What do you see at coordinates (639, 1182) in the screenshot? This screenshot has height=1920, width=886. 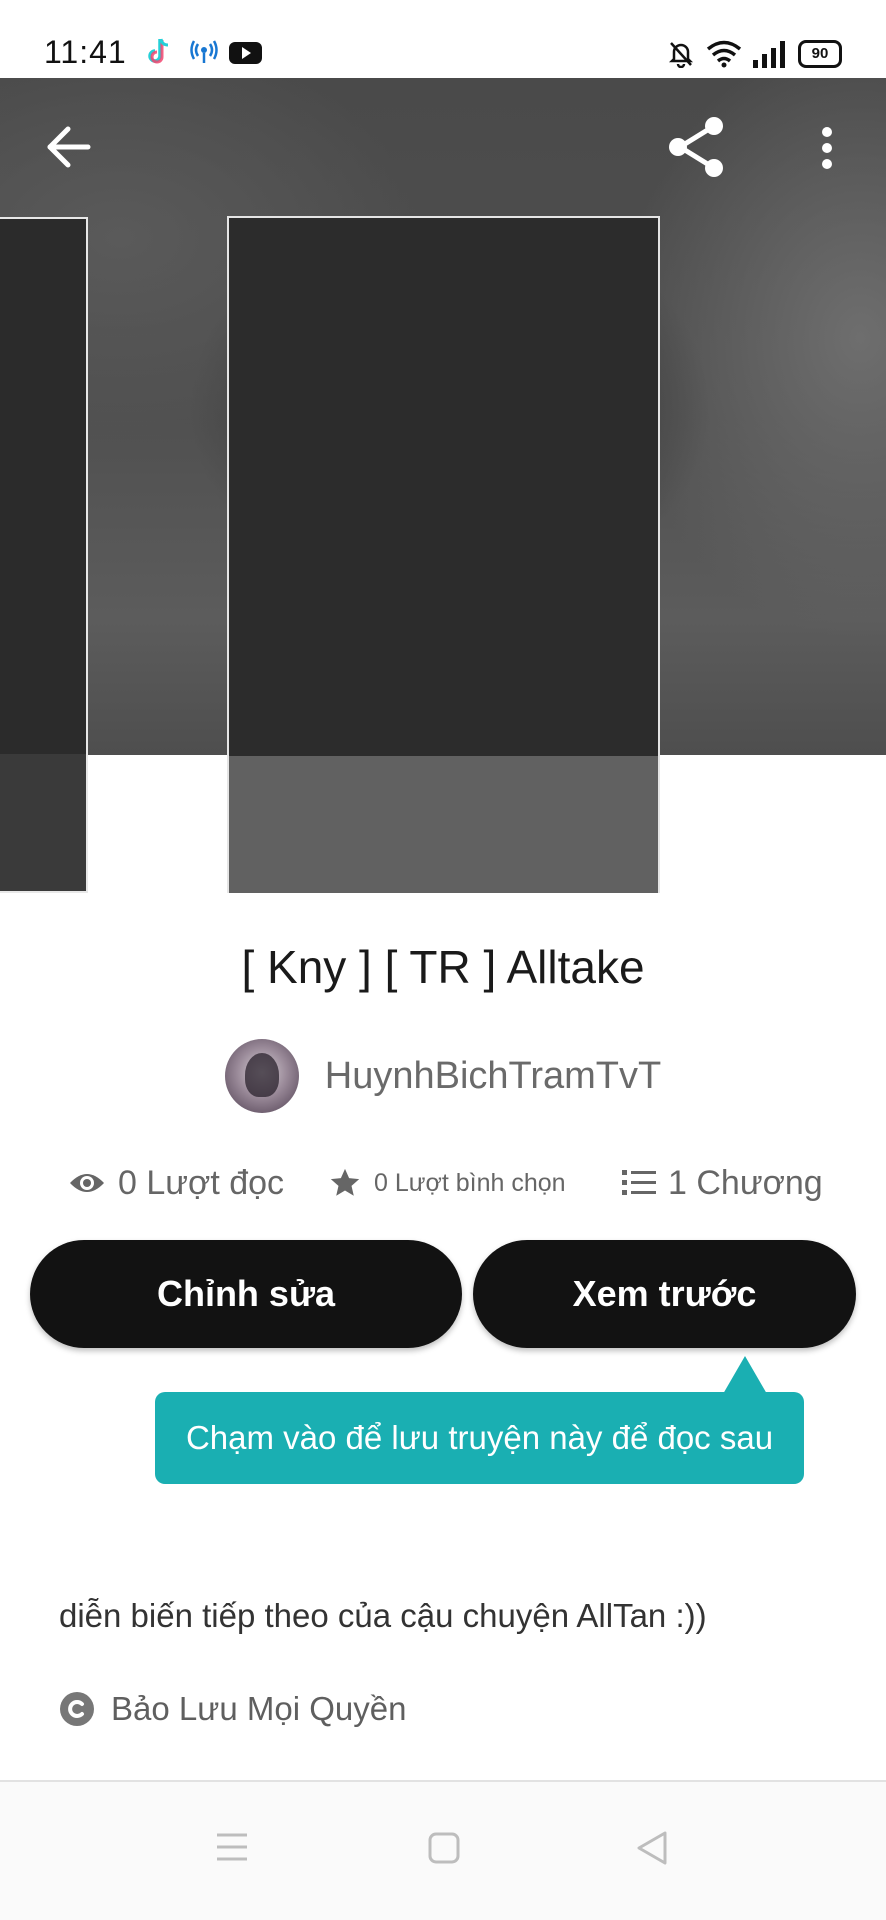 I see `list-icon` at bounding box center [639, 1182].